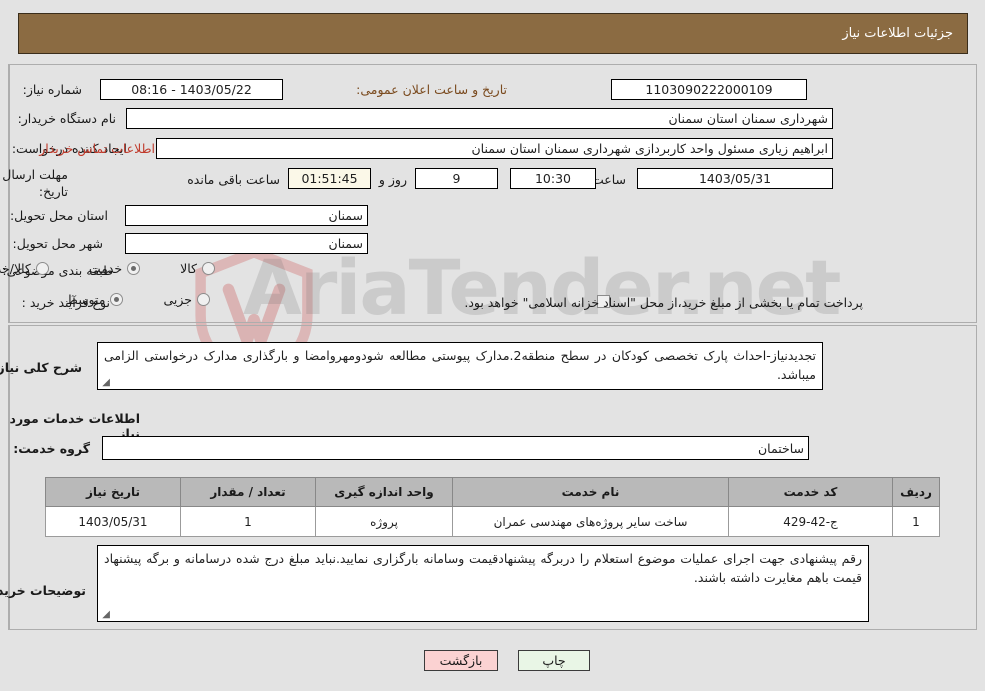  Describe the element at coordinates (105, 383) in the screenshot. I see `resize-grip-icon: ◢` at that location.